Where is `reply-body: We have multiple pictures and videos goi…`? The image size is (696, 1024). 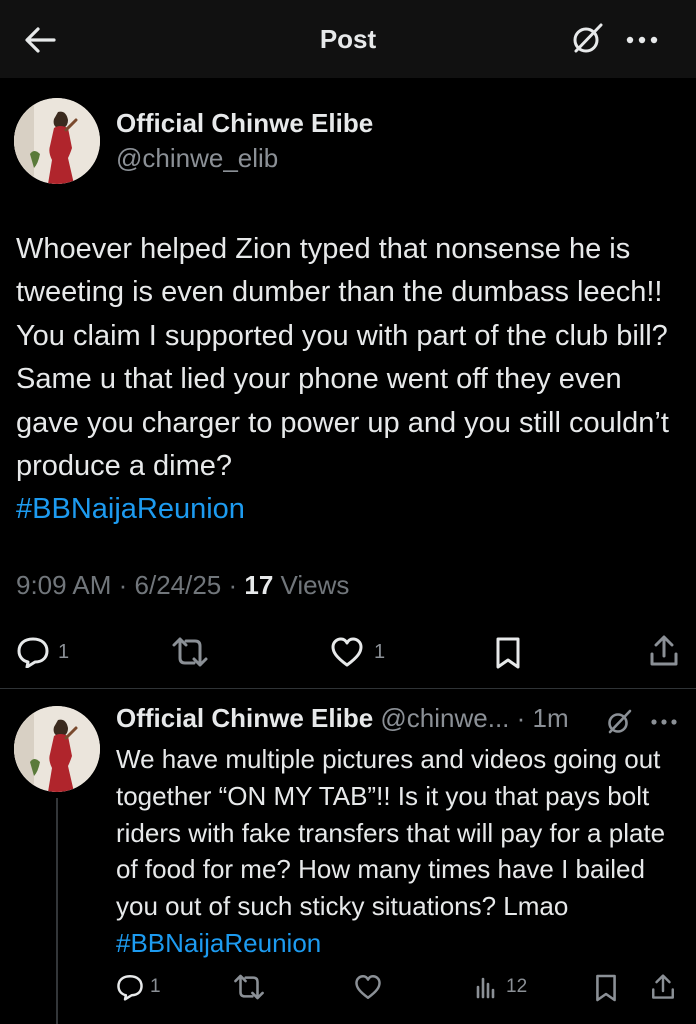
reply-body: We have multiple pictures and videos goi… is located at coordinates (391, 833).